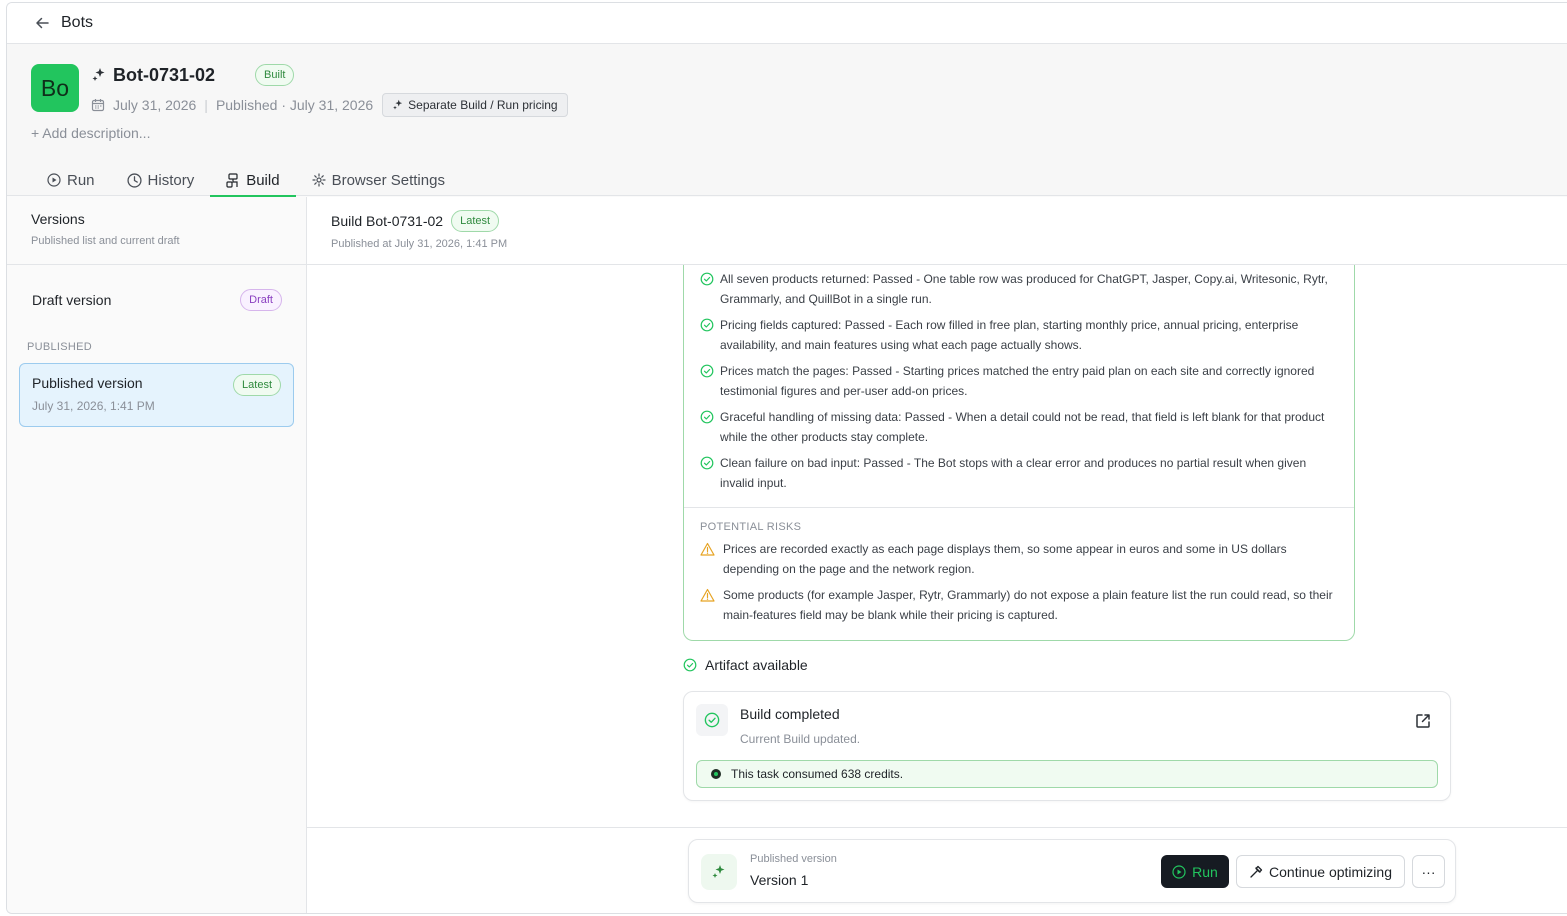 The image size is (1567, 916). What do you see at coordinates (171, 180) in the screenshot?
I see `tab-label: History` at bounding box center [171, 180].